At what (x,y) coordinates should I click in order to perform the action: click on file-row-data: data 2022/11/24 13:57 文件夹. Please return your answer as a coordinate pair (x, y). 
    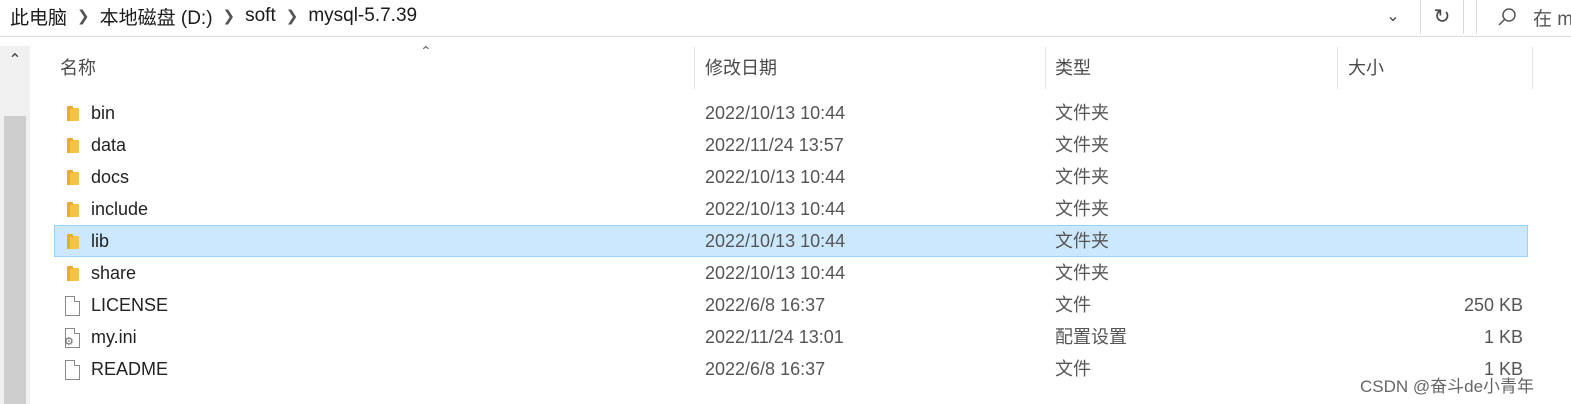
    Looking at the image, I should click on (791, 145).